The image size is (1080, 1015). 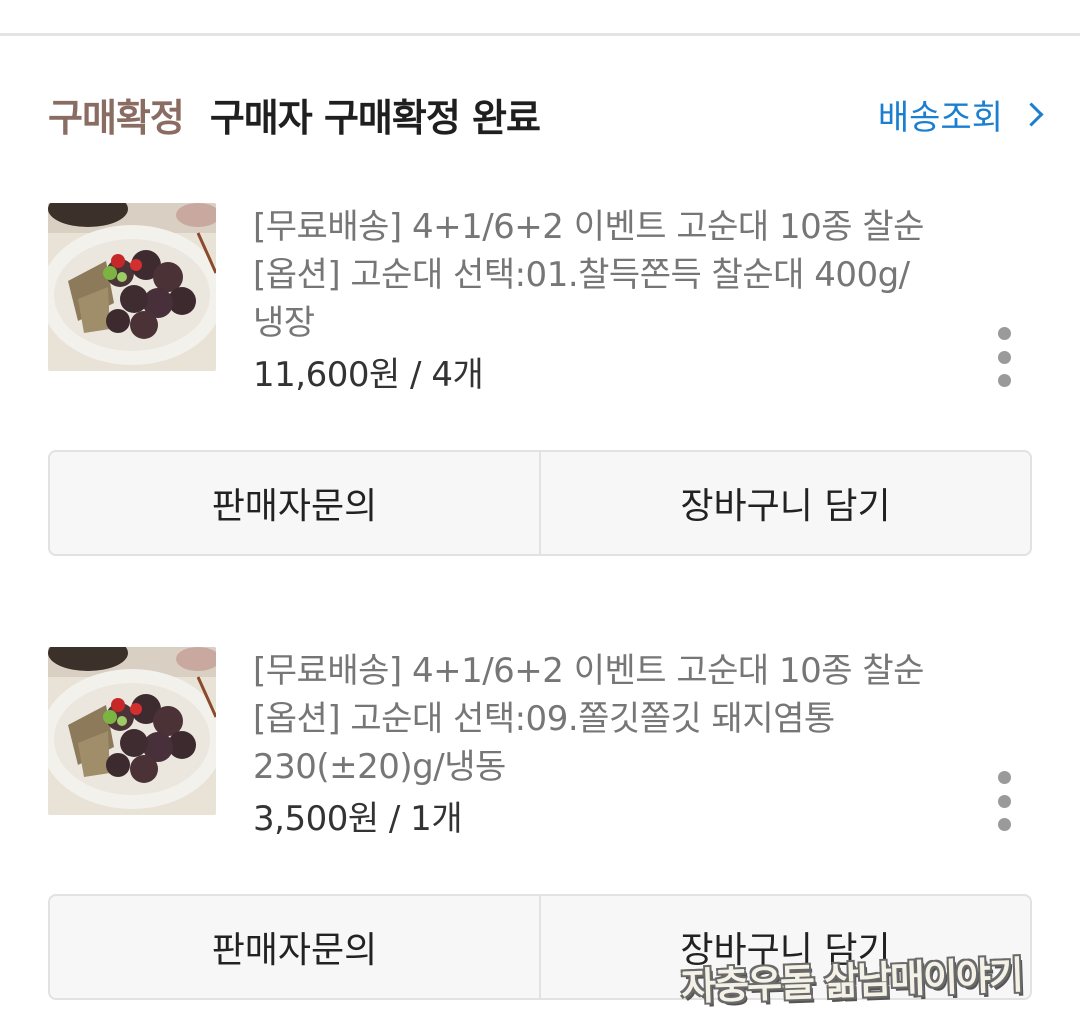 I want to click on product-price-quantity: 3,500원 / 1개, so click(x=358, y=819).